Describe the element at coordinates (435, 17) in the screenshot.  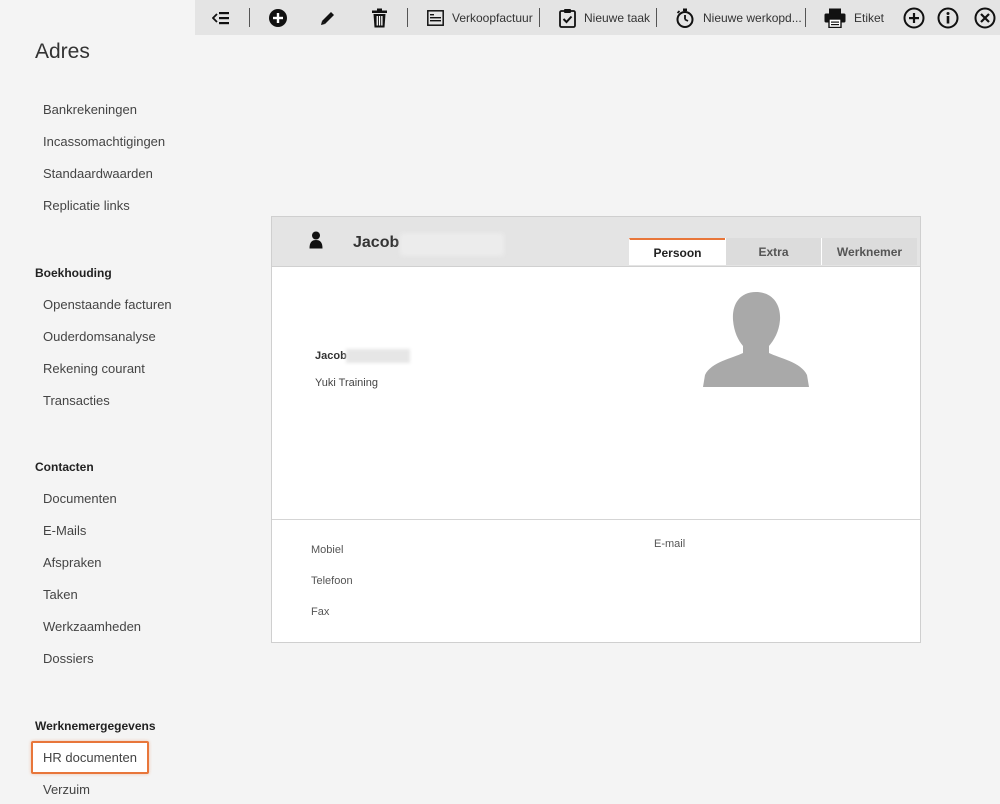
I see `invoice-icon` at that location.